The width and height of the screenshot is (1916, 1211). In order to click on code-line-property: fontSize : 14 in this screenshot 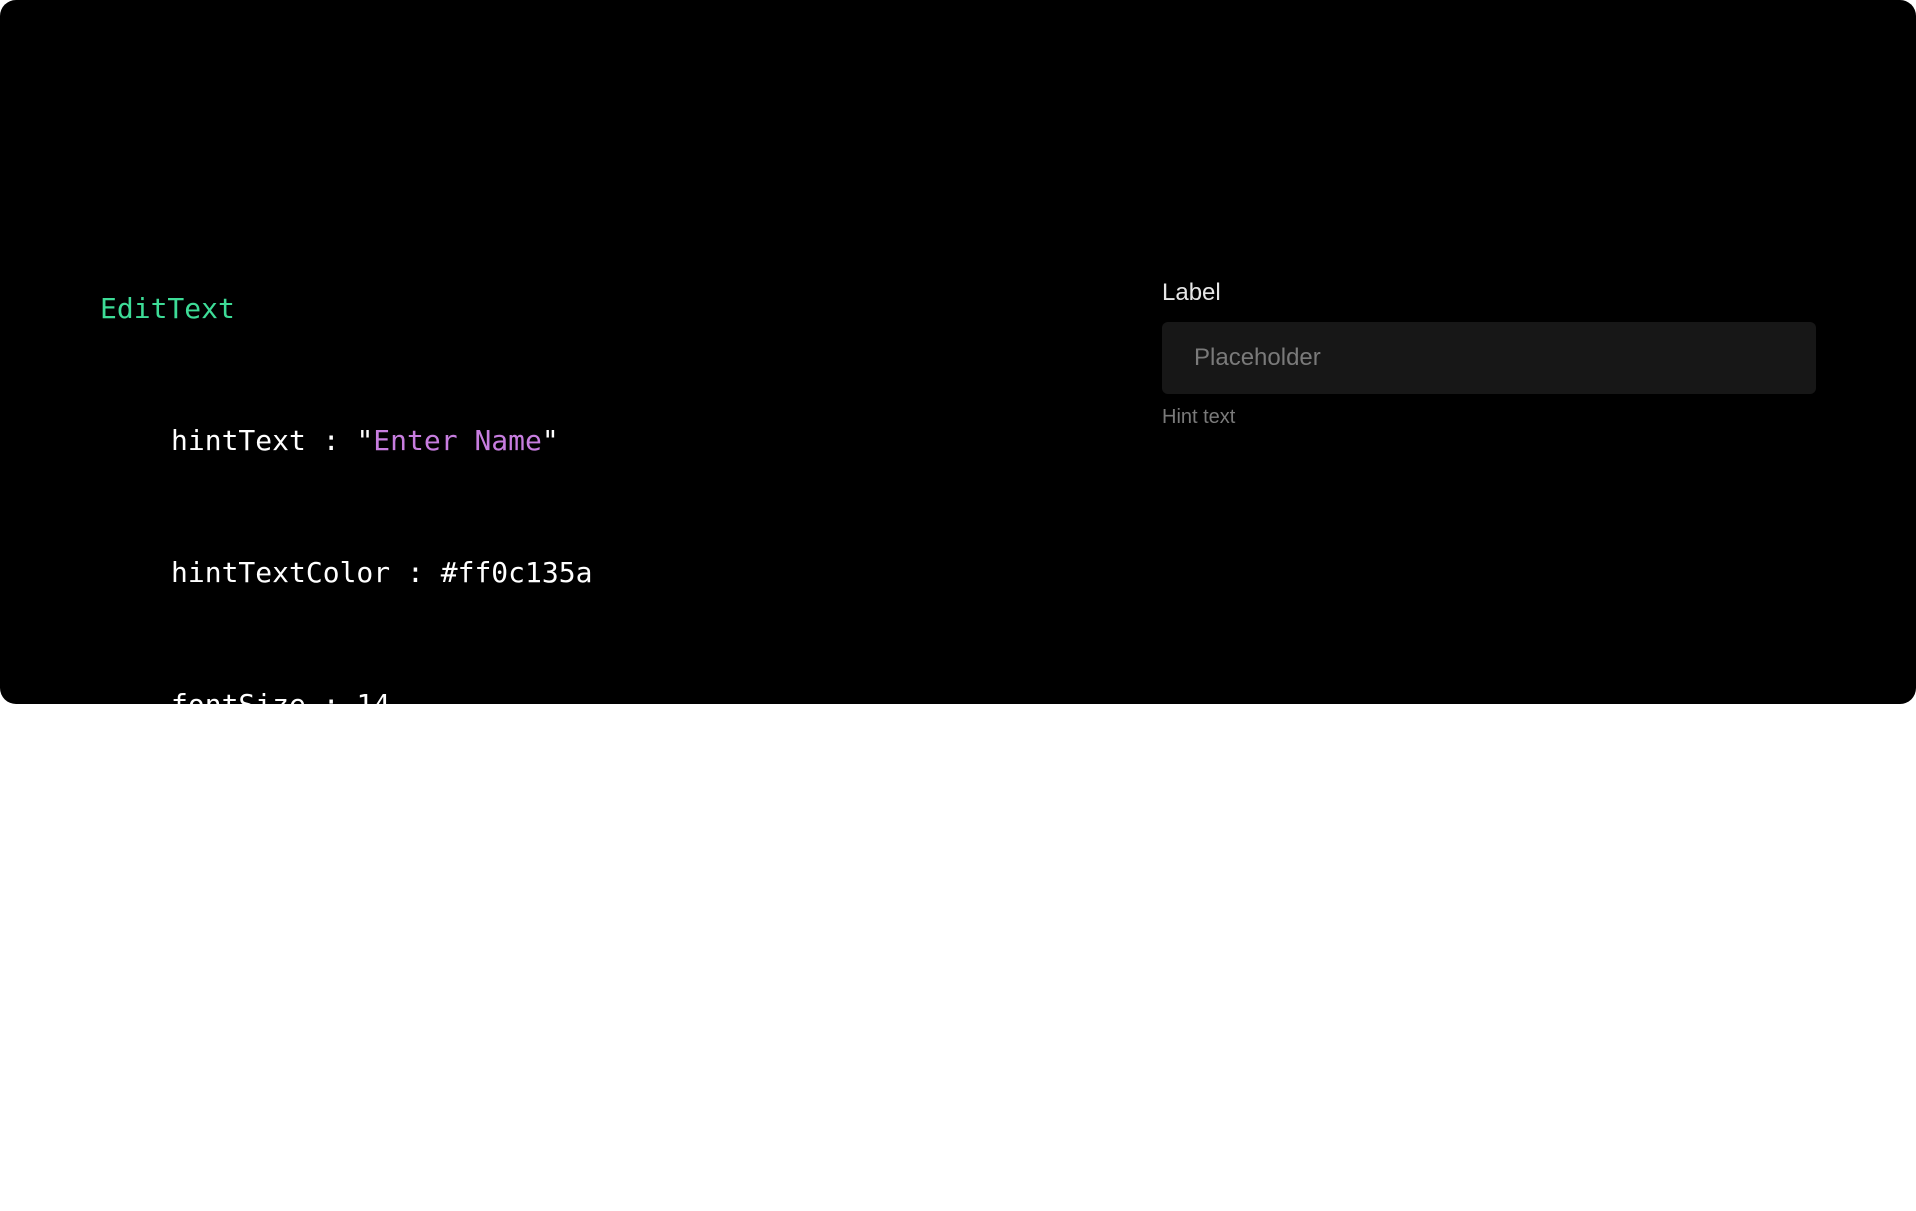, I will do `click(346, 705)`.